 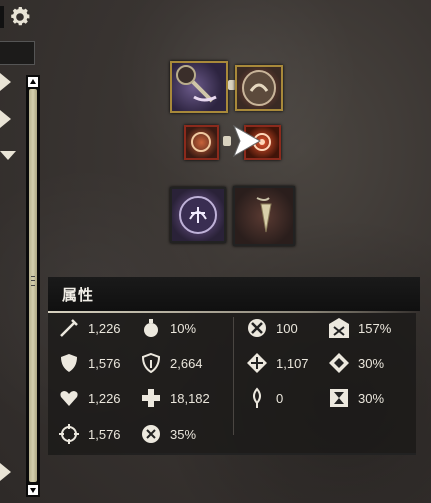 What do you see at coordinates (69, 363) in the screenshot?
I see `shield-icon` at bounding box center [69, 363].